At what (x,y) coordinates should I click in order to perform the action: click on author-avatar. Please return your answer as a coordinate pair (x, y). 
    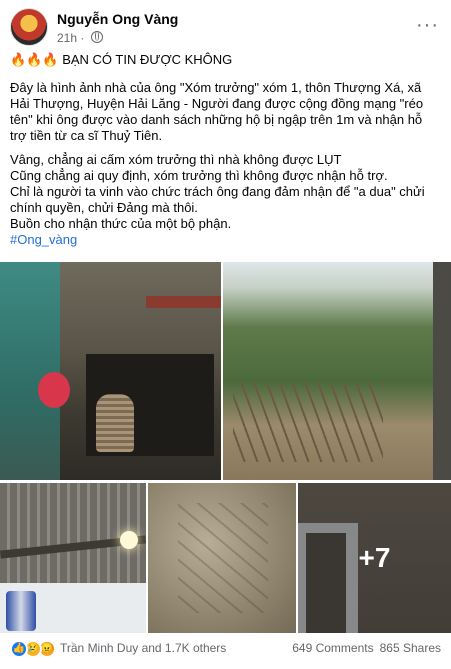
    Looking at the image, I should click on (29, 27).